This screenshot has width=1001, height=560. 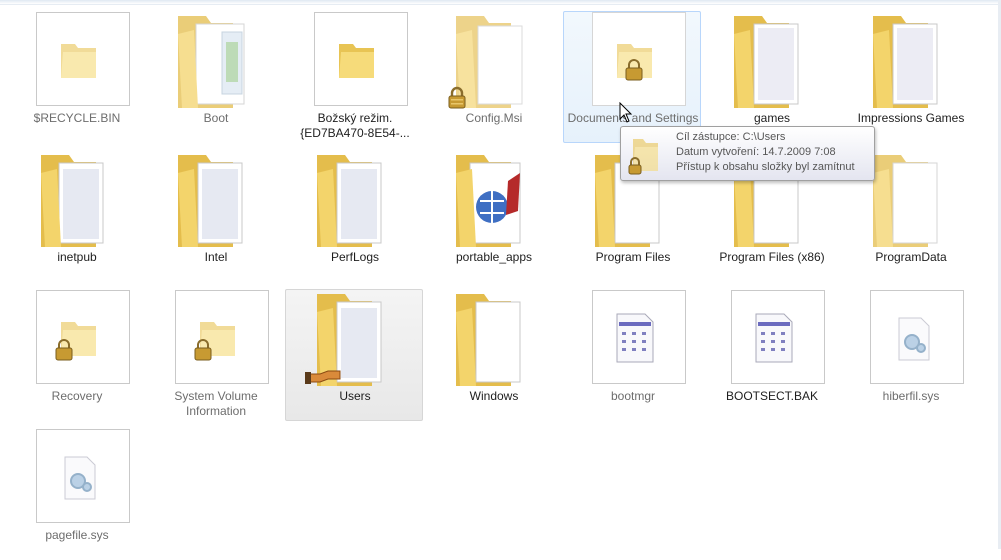 What do you see at coordinates (626, 112) in the screenshot?
I see `mouse-cursor-icon` at bounding box center [626, 112].